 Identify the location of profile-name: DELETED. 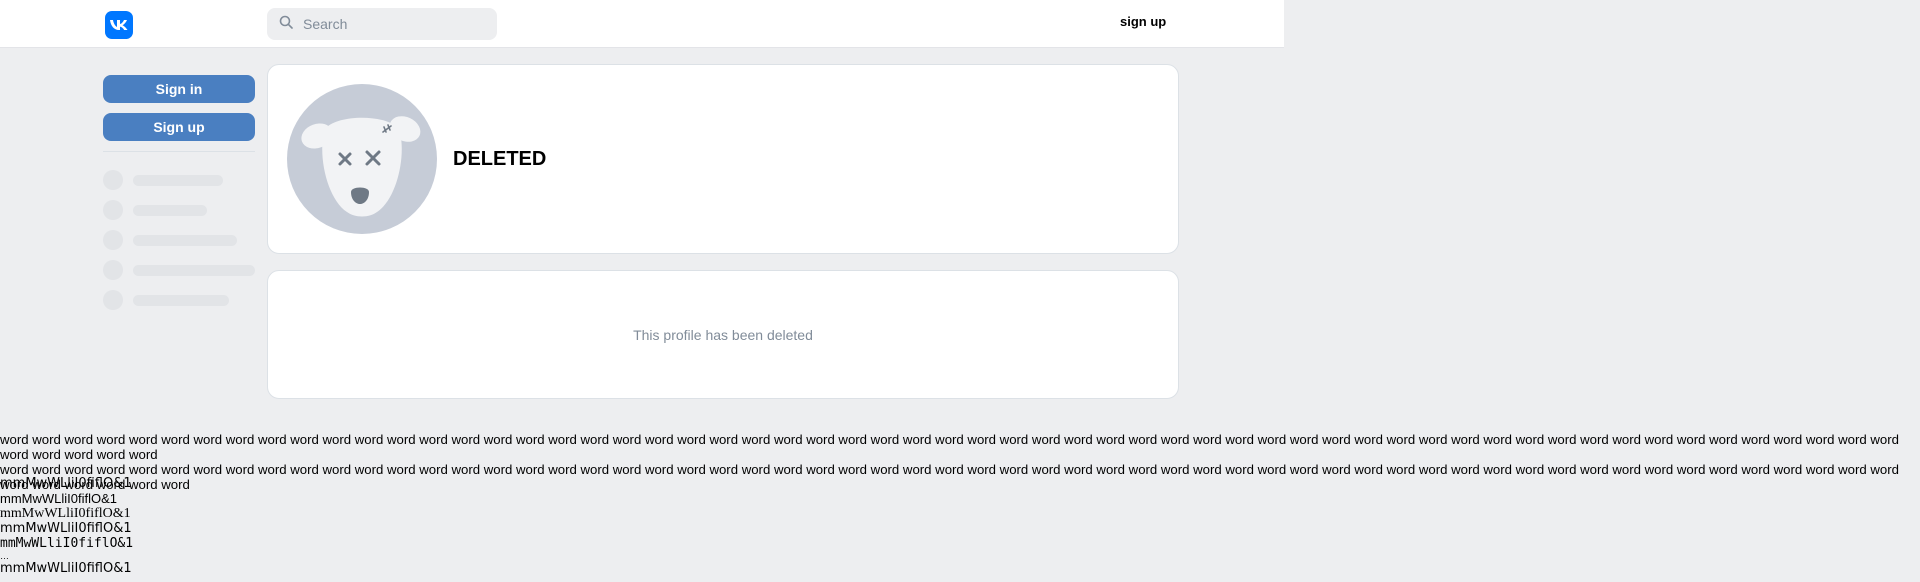
(500, 159).